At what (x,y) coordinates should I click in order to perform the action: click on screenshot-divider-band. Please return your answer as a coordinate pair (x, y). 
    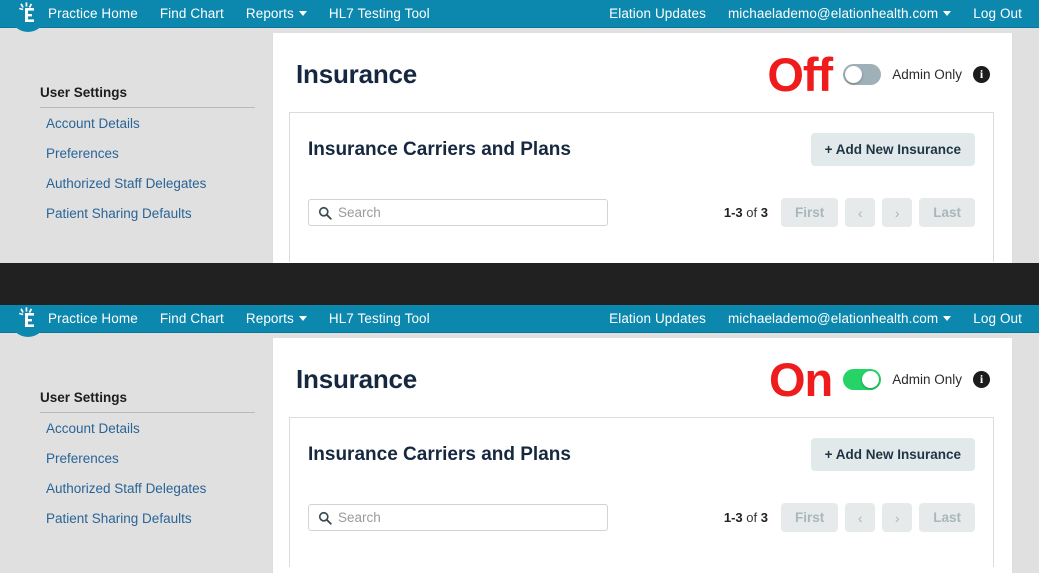
    Looking at the image, I should click on (519, 284).